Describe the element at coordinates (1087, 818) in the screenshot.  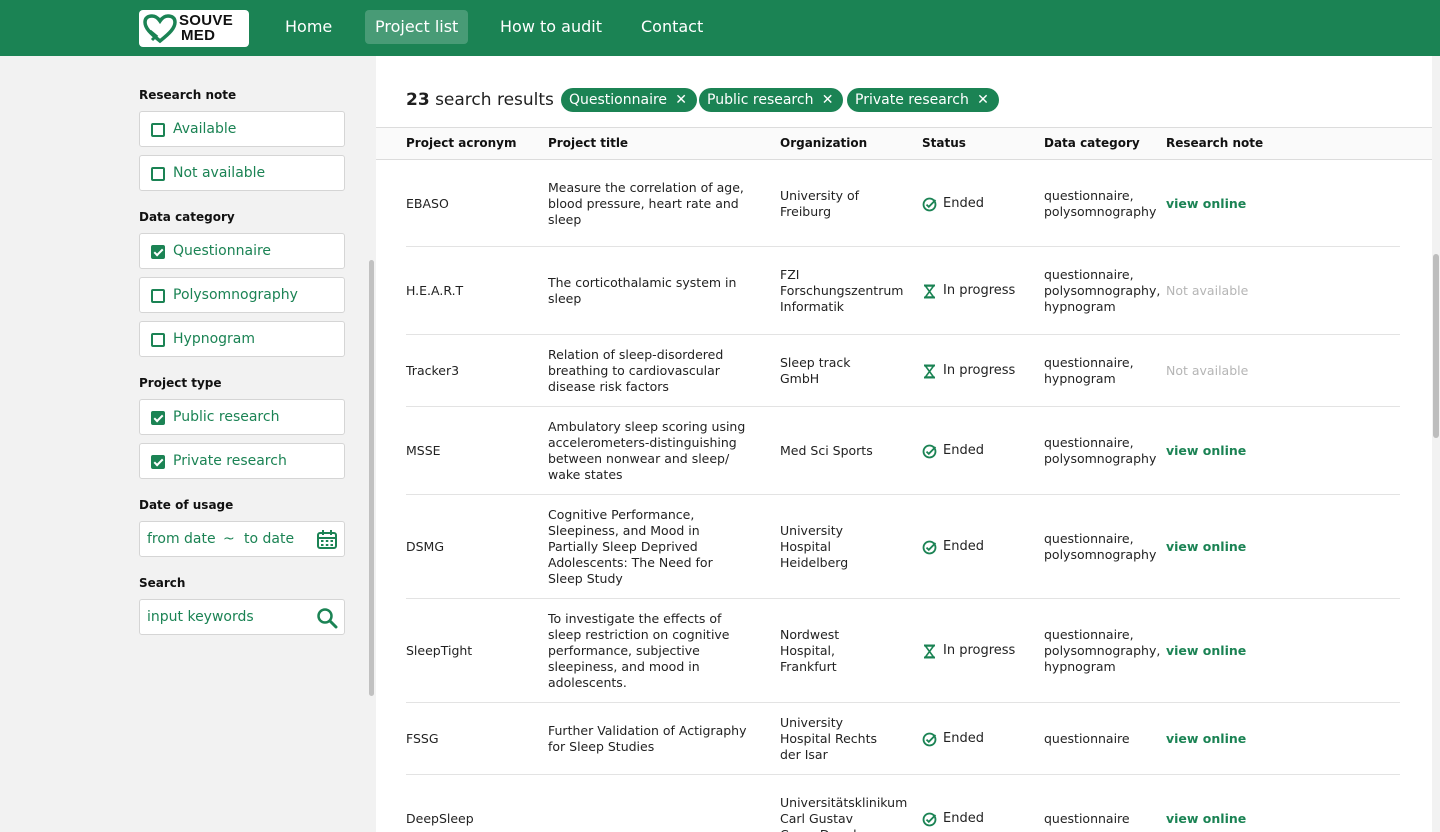
I see `cell-data-category: questionnaire` at that location.